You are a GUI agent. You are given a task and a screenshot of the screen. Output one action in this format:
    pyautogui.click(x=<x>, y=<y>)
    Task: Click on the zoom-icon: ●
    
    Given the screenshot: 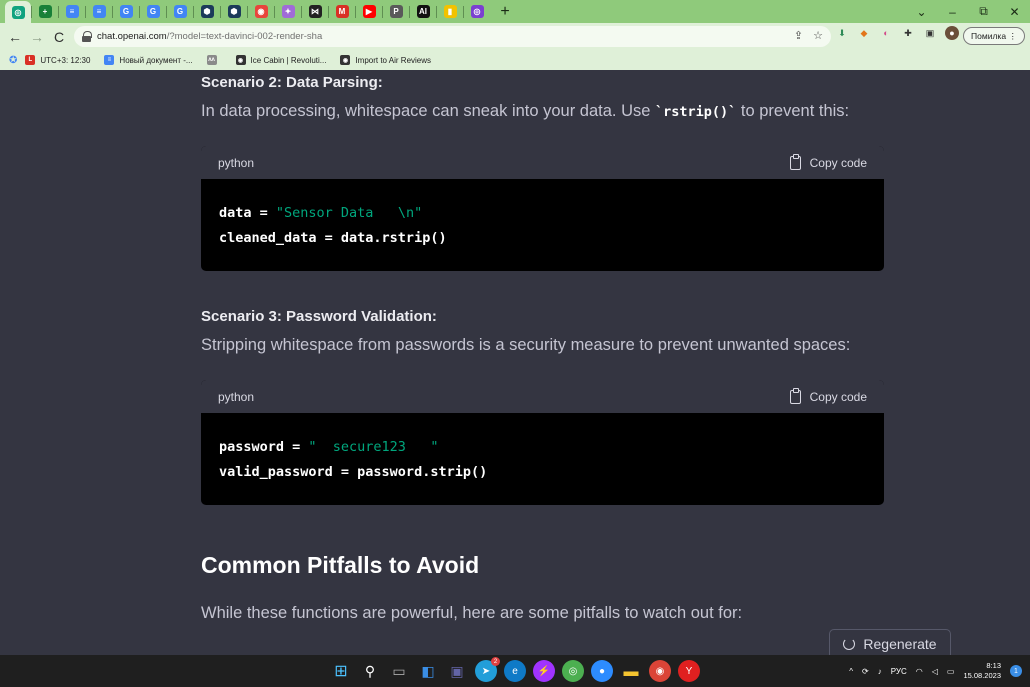 What is the action you would take?
    pyautogui.click(x=602, y=671)
    